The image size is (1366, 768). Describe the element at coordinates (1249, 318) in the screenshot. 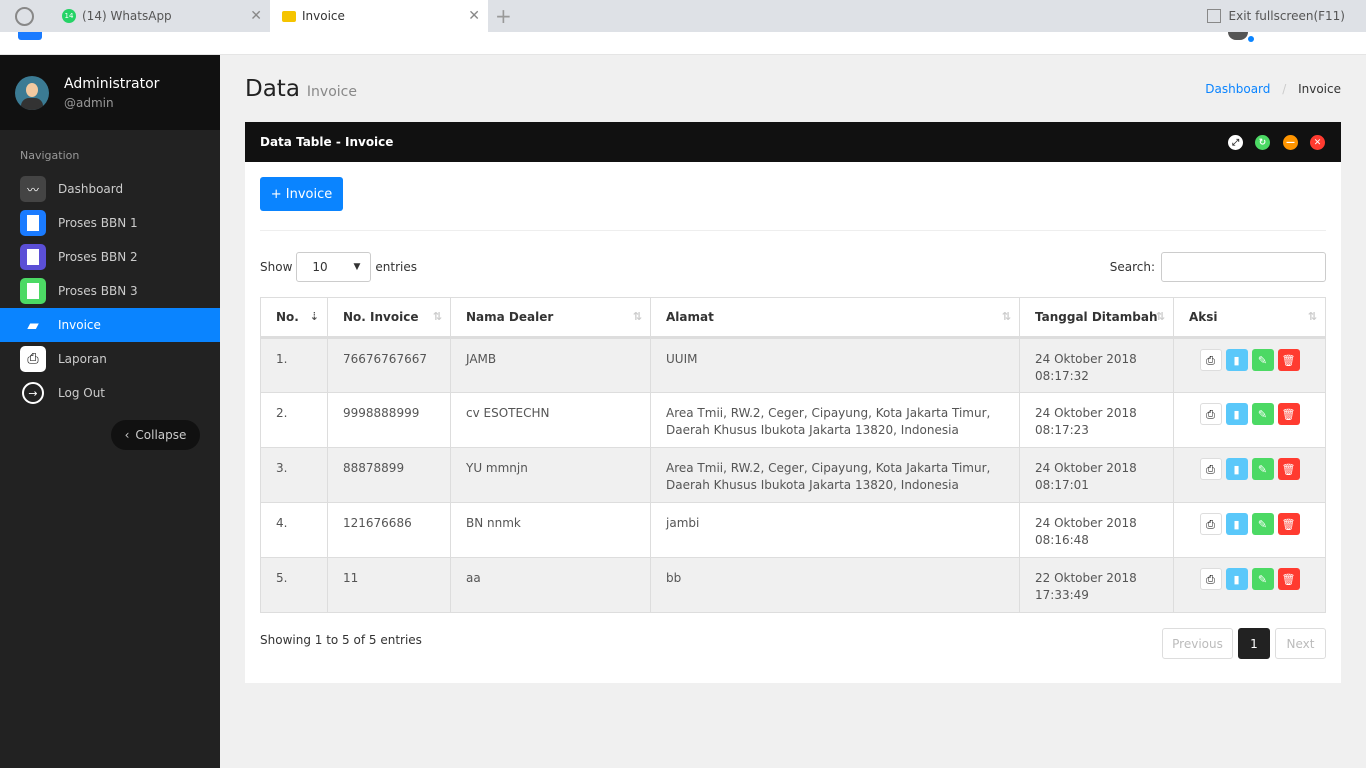

I see `col-aksi: Aksi ⇅` at that location.